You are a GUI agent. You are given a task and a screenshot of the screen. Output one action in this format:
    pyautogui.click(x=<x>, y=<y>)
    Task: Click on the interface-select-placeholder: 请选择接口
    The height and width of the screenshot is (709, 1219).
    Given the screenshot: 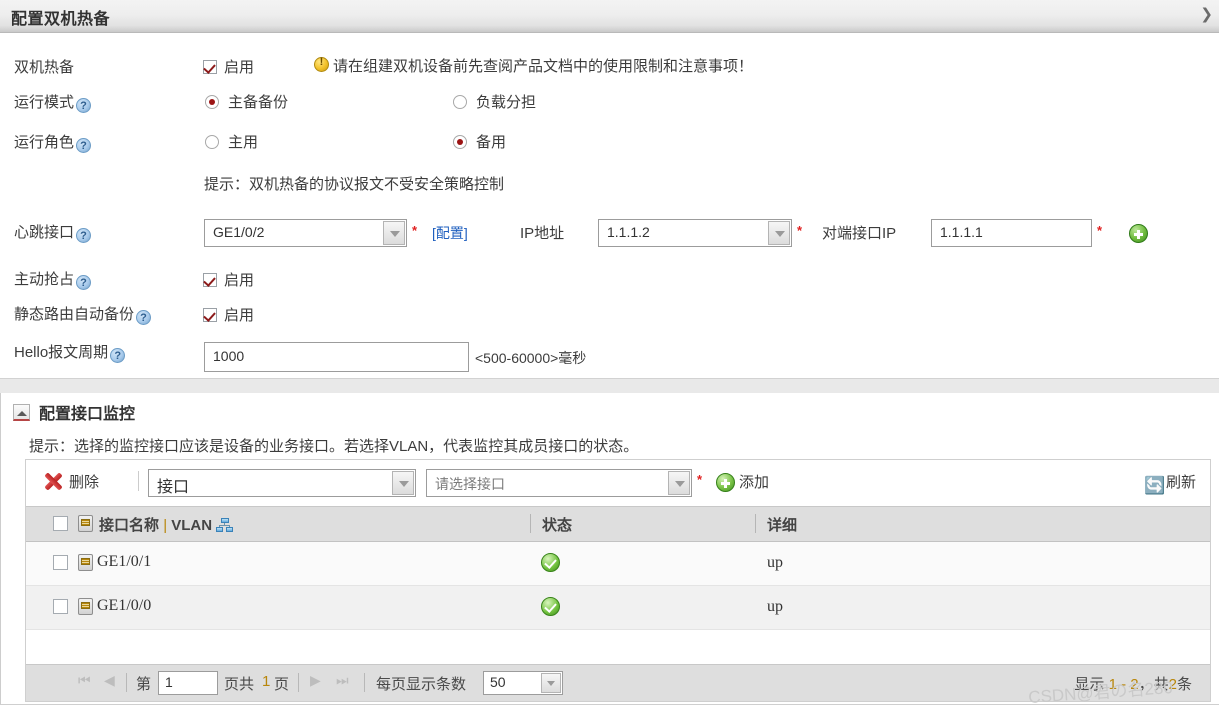 What is the action you would take?
    pyautogui.click(x=470, y=484)
    